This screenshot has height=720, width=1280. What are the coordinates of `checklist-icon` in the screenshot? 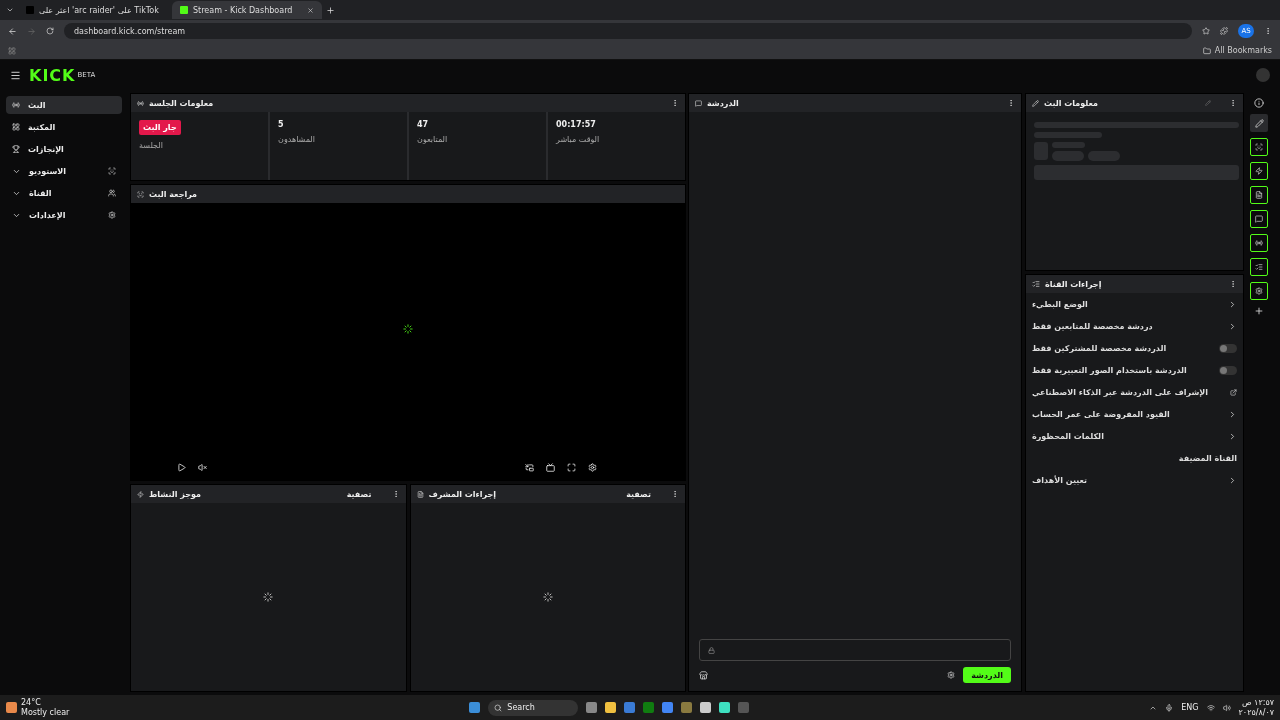 It's located at (1259, 267).